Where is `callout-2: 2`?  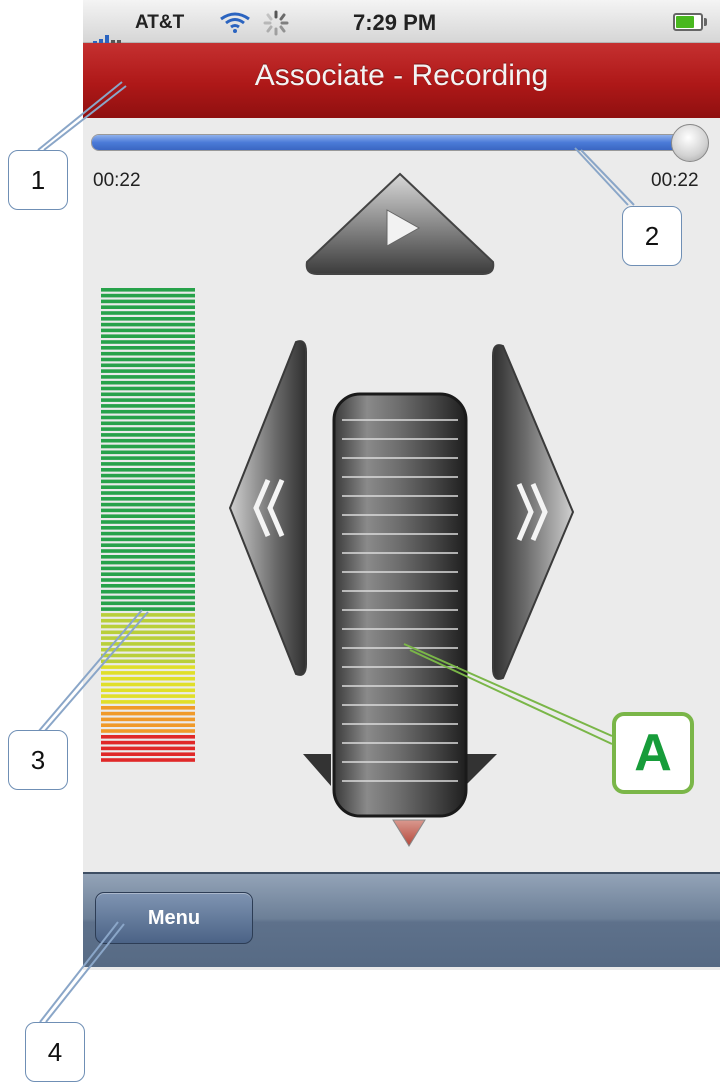 callout-2: 2 is located at coordinates (652, 236).